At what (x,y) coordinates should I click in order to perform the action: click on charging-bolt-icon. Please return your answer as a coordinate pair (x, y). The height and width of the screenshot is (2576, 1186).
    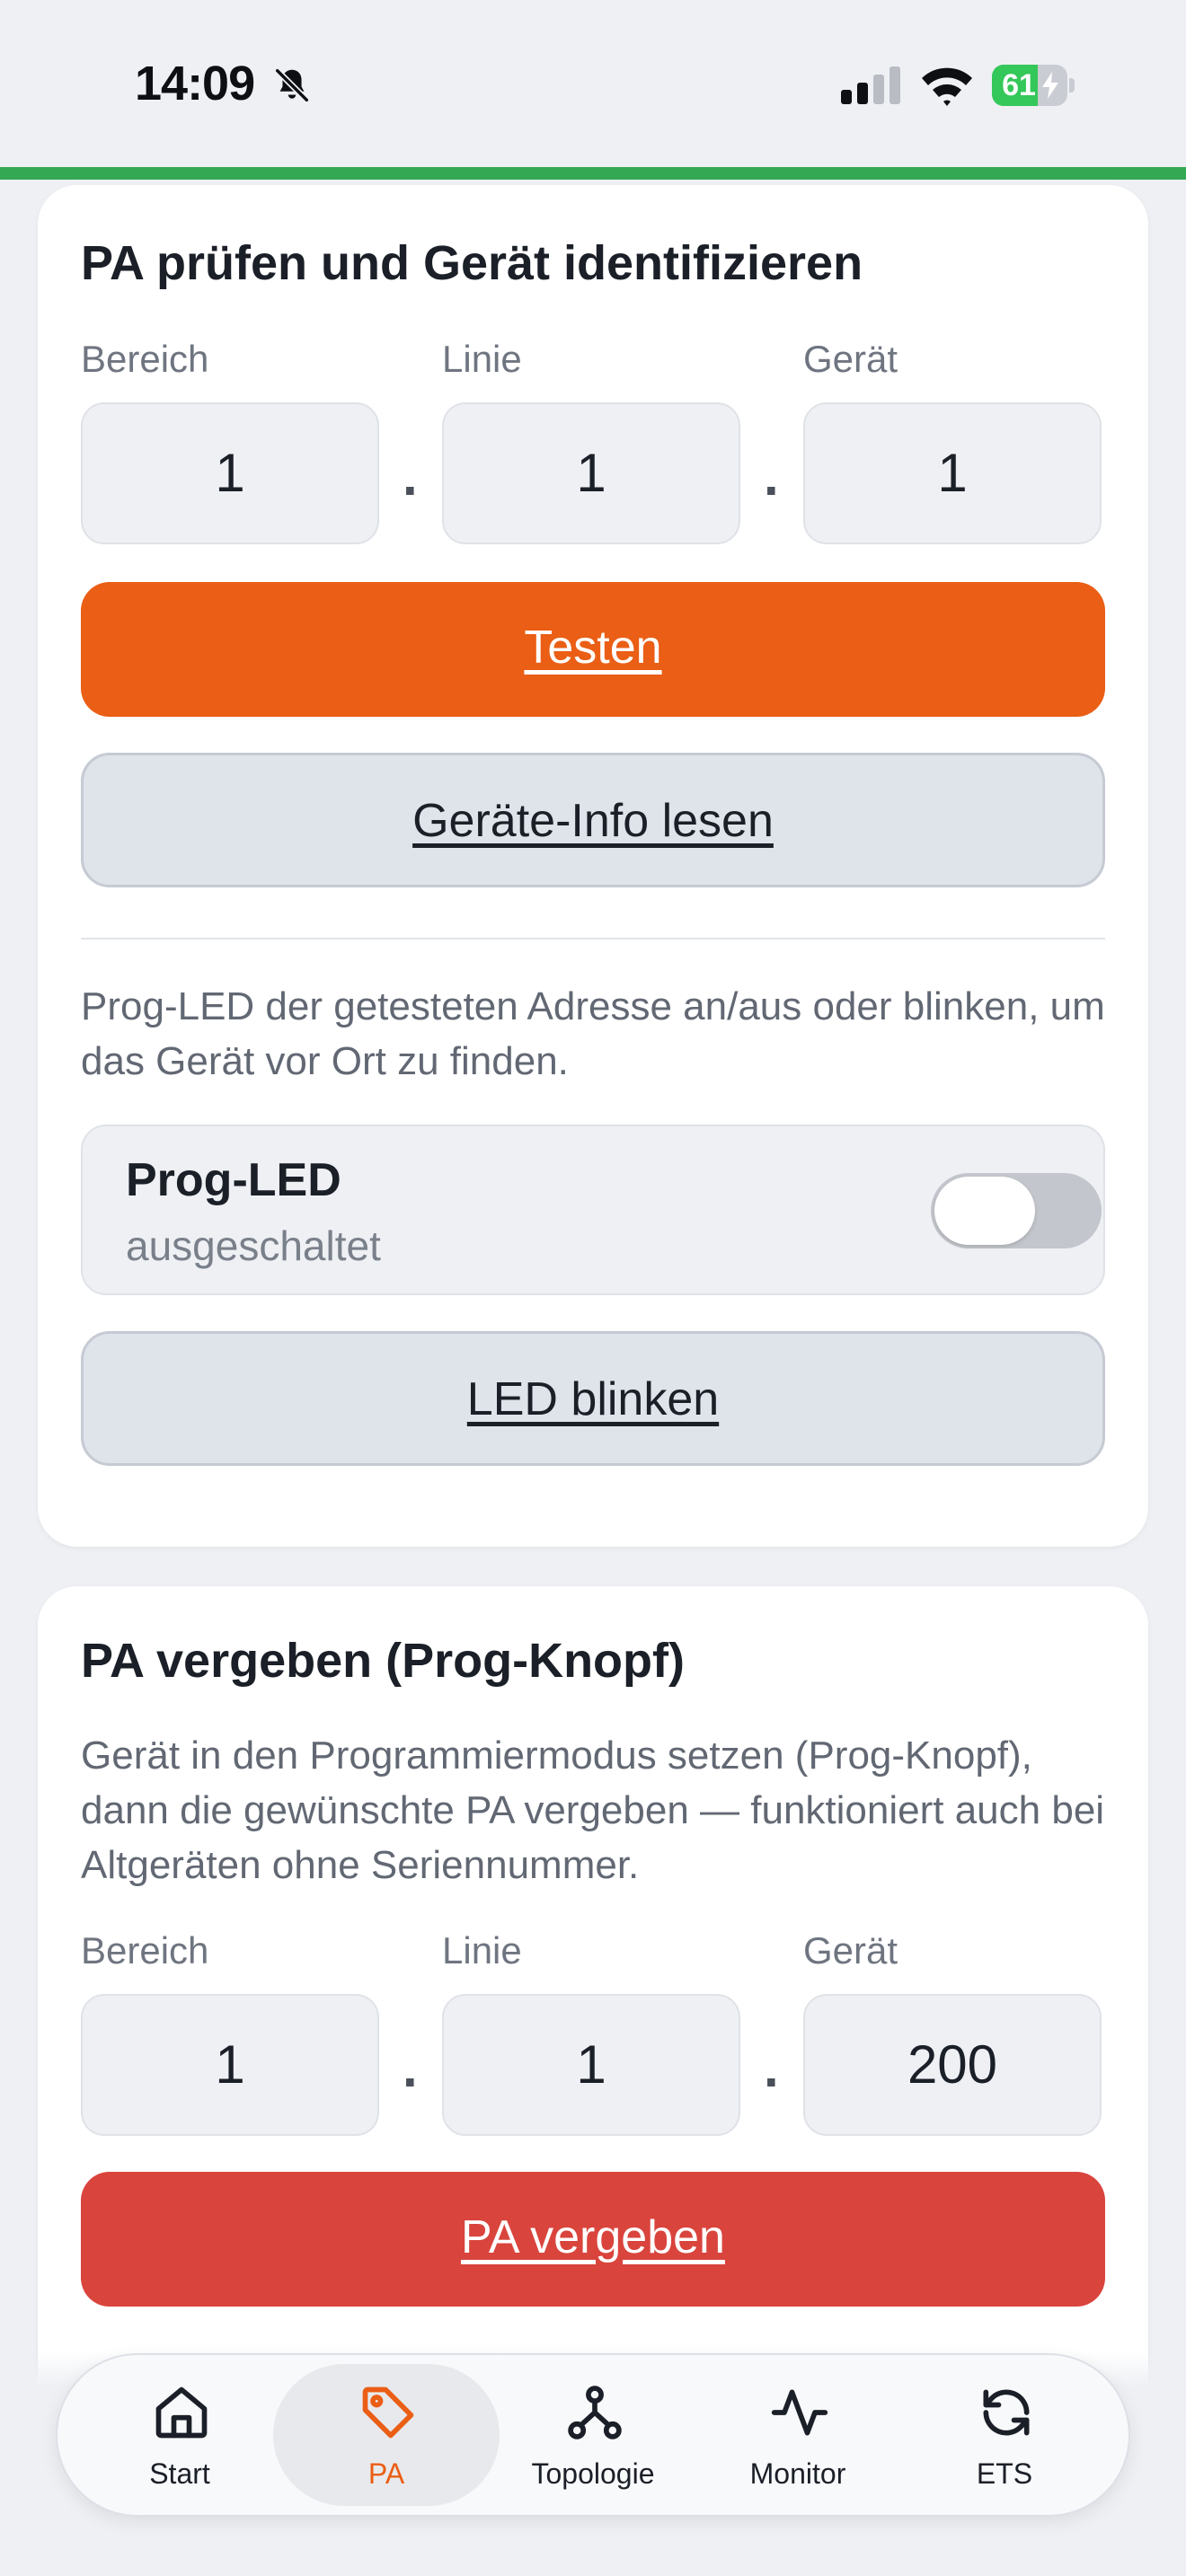
    Looking at the image, I should click on (1050, 85).